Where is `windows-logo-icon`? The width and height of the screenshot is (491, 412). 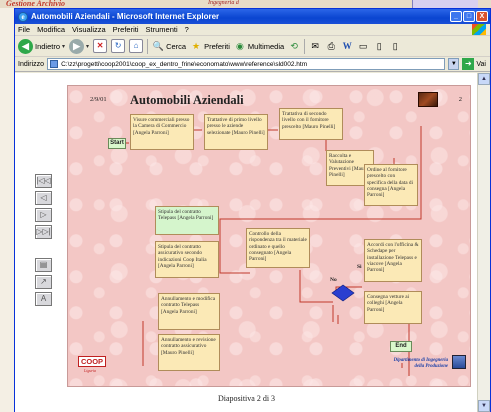
windows-logo-icon is located at coordinates (479, 29).